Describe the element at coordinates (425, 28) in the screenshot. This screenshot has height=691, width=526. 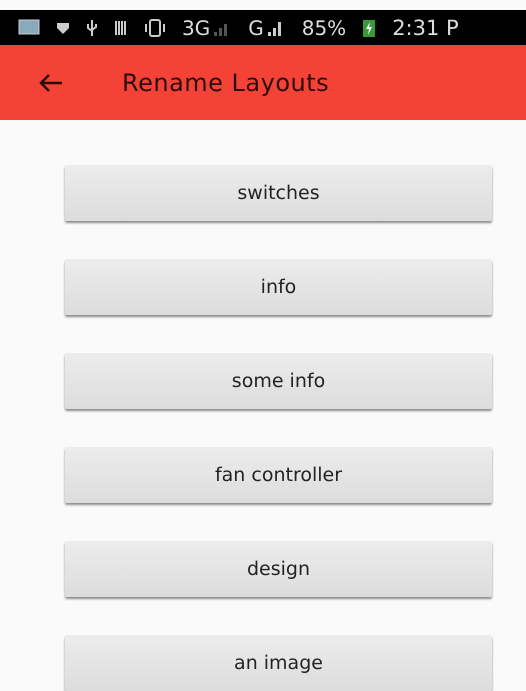
I see `clock: 2:31 P` at that location.